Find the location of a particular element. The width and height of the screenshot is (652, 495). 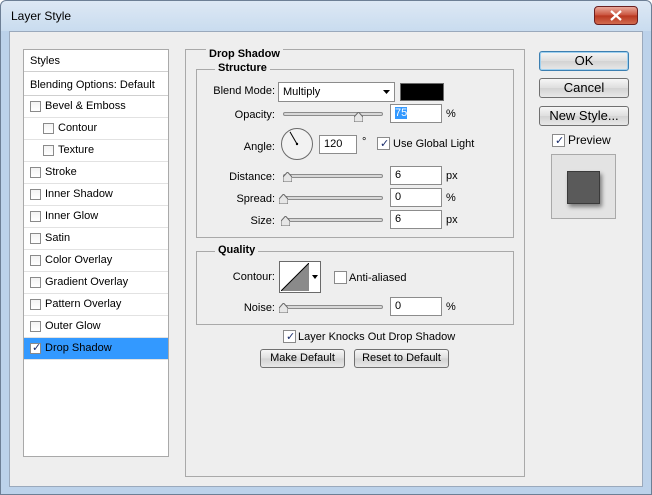

style-item-label: Inner Shadow is located at coordinates (79, 194).